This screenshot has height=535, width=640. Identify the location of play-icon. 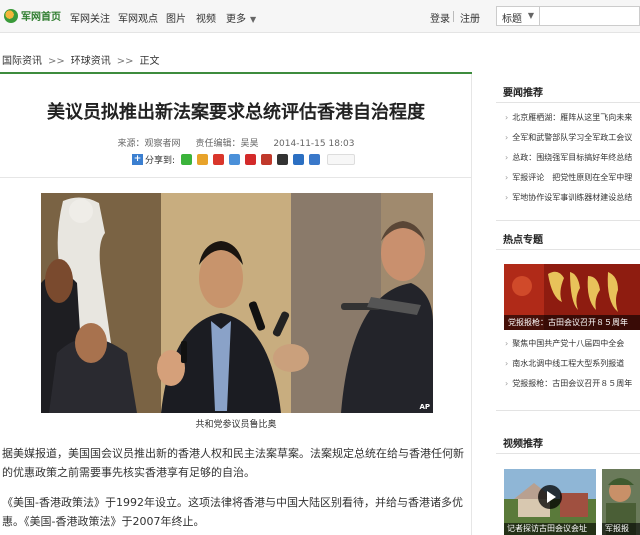
(550, 497).